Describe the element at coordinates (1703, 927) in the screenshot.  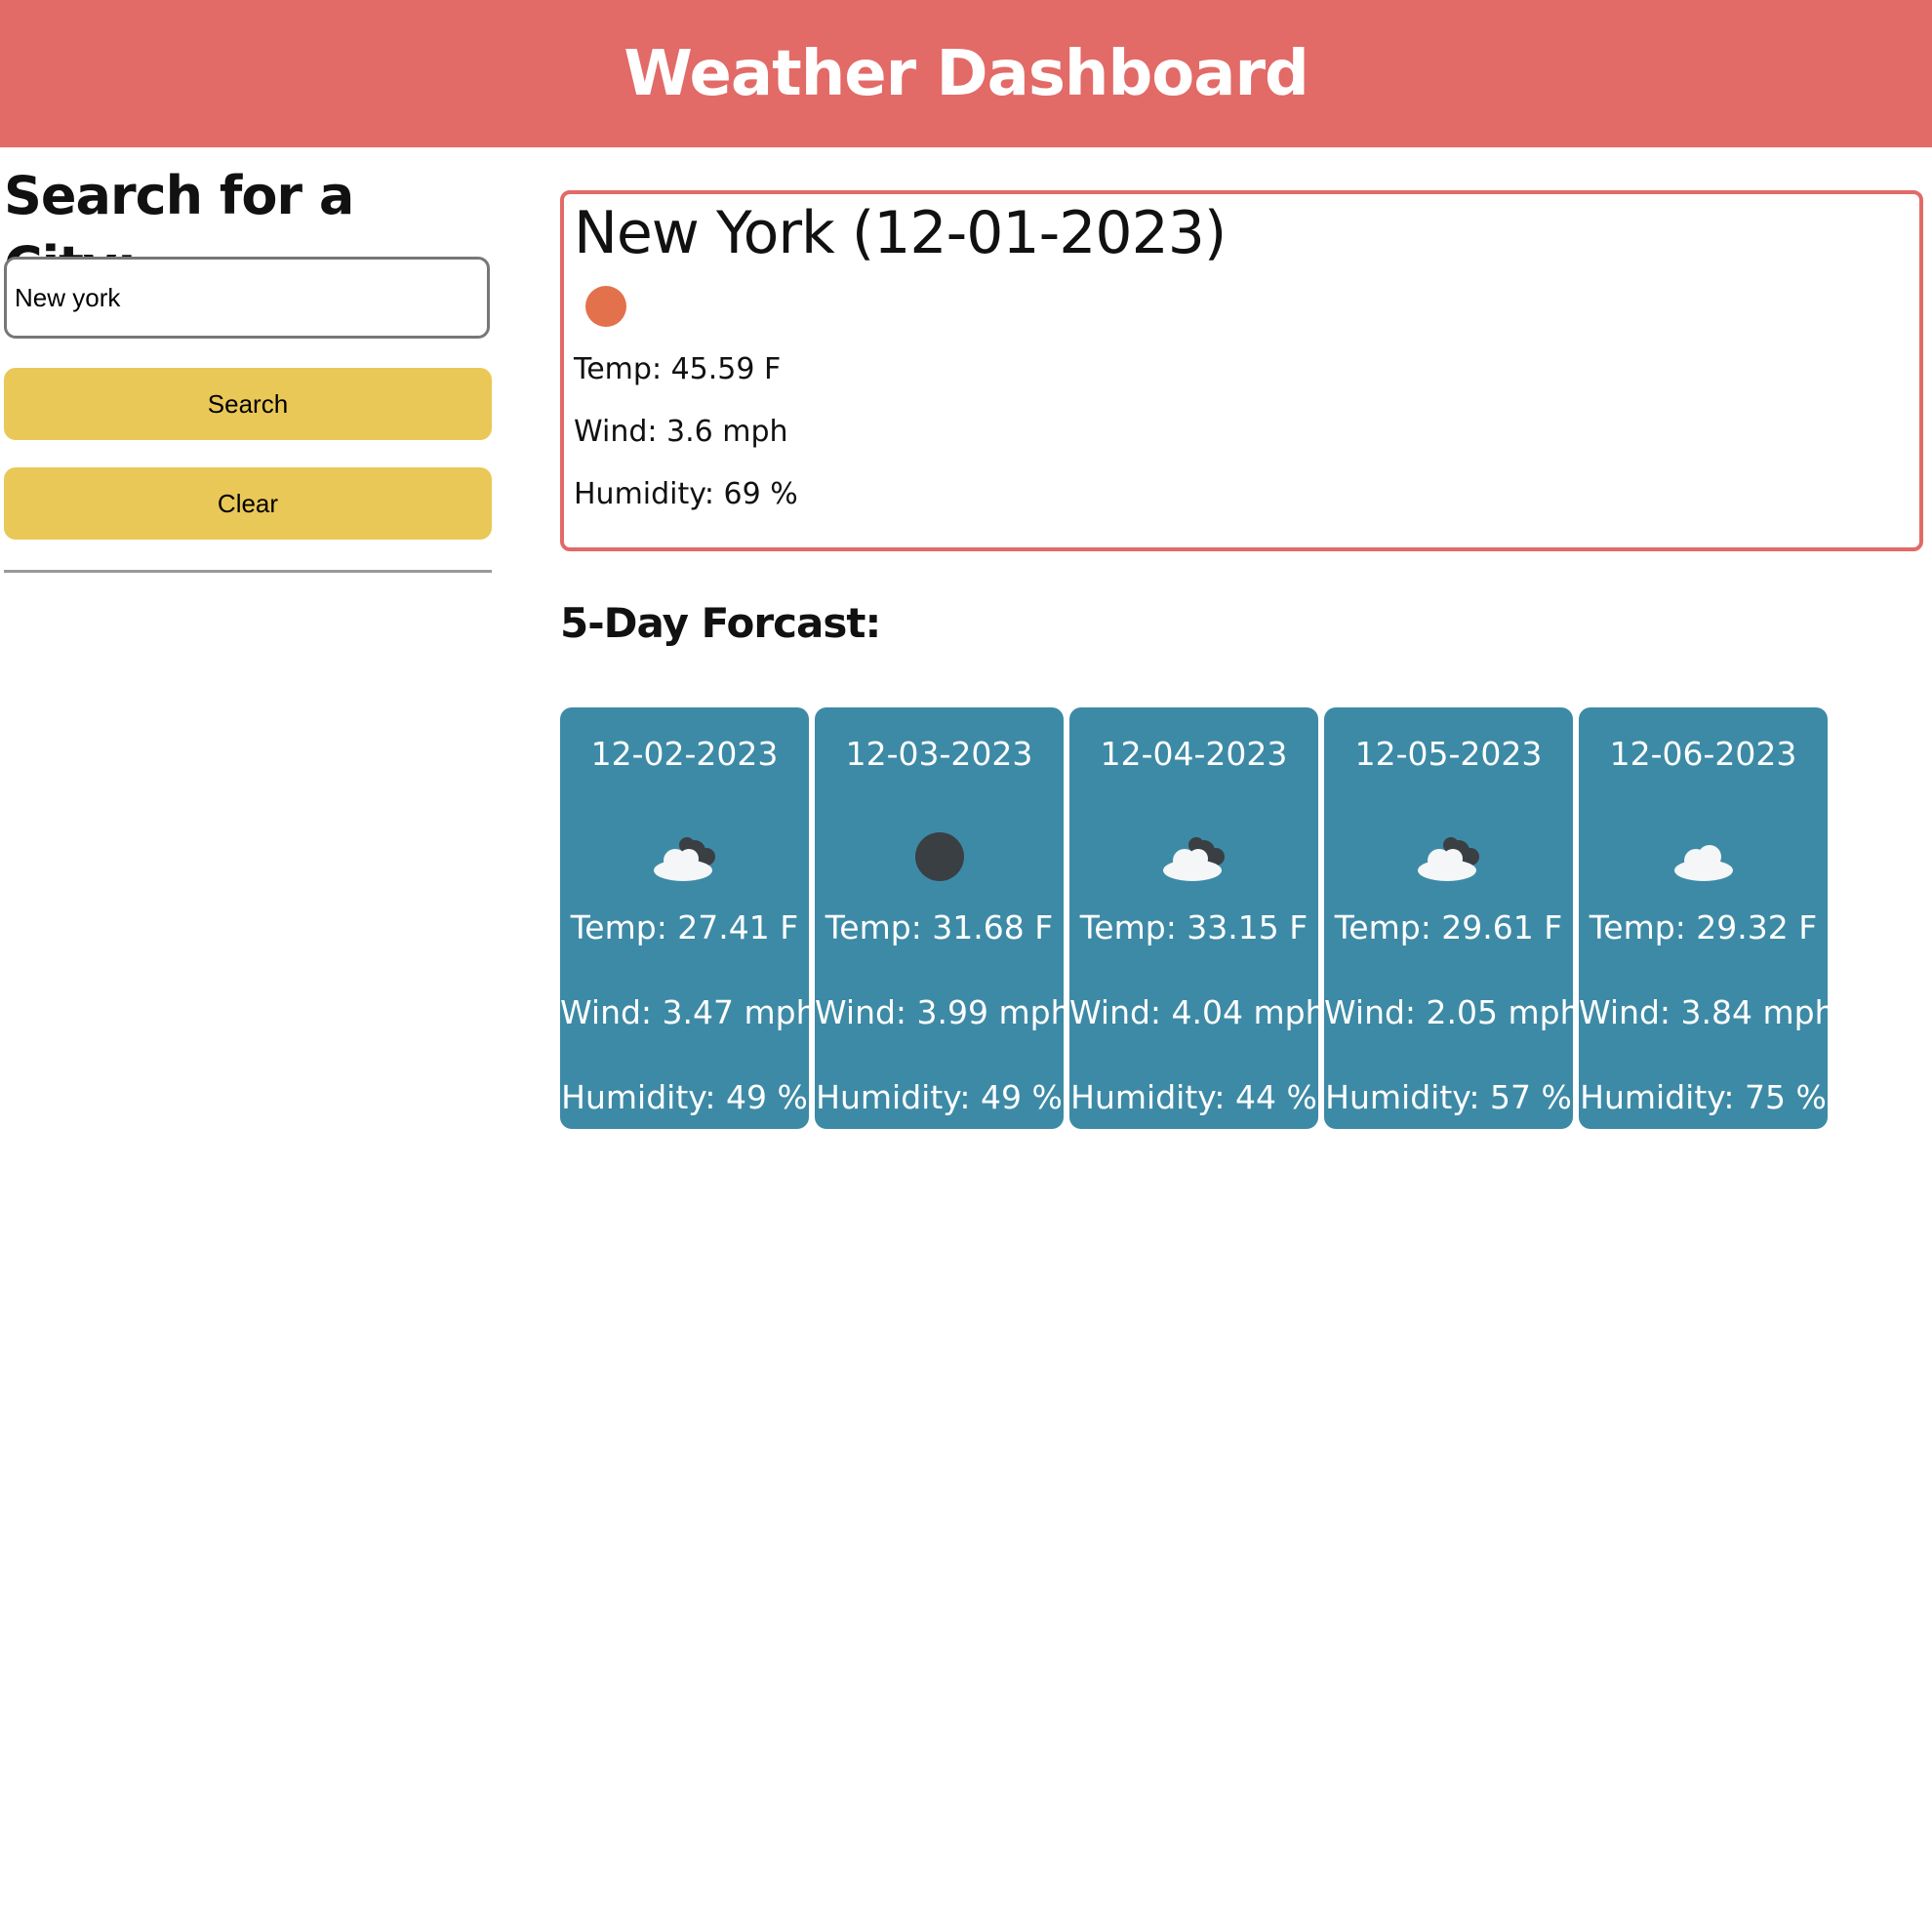
I see `forecast-temp: Temp: 29.32 F` at that location.